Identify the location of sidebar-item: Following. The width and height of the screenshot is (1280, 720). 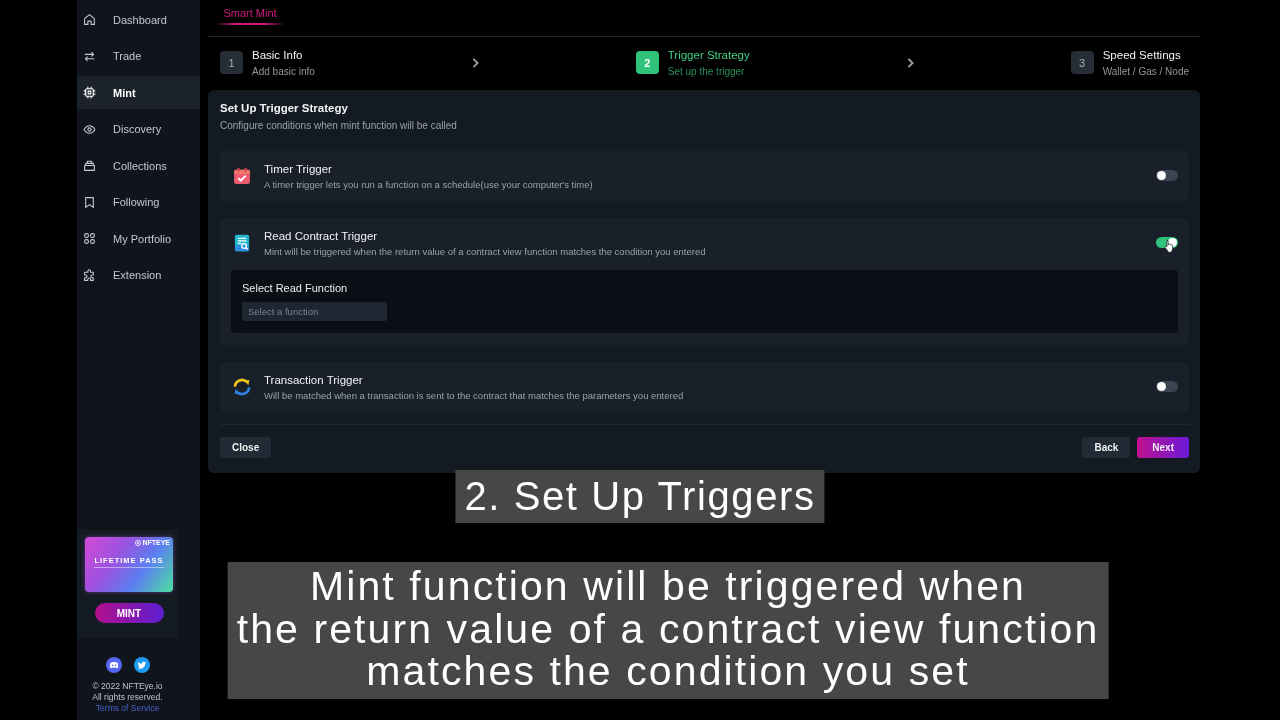
(138, 202).